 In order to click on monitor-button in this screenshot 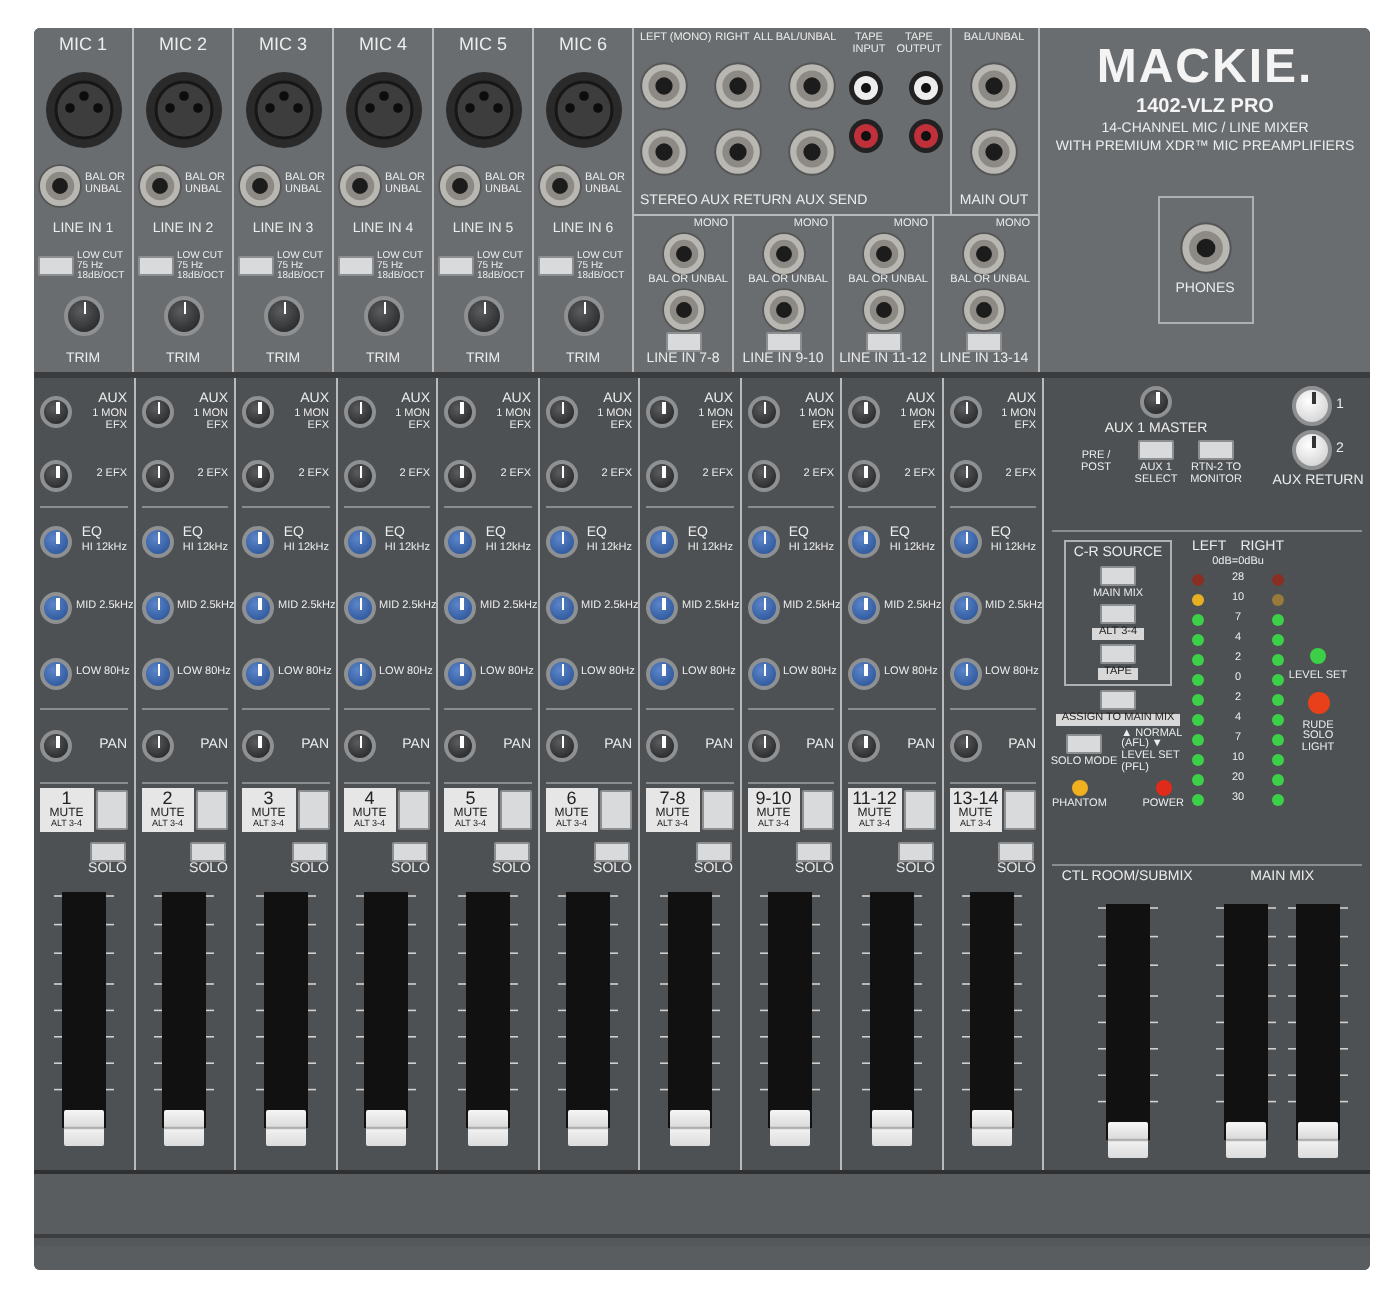, I will do `click(1216, 450)`.